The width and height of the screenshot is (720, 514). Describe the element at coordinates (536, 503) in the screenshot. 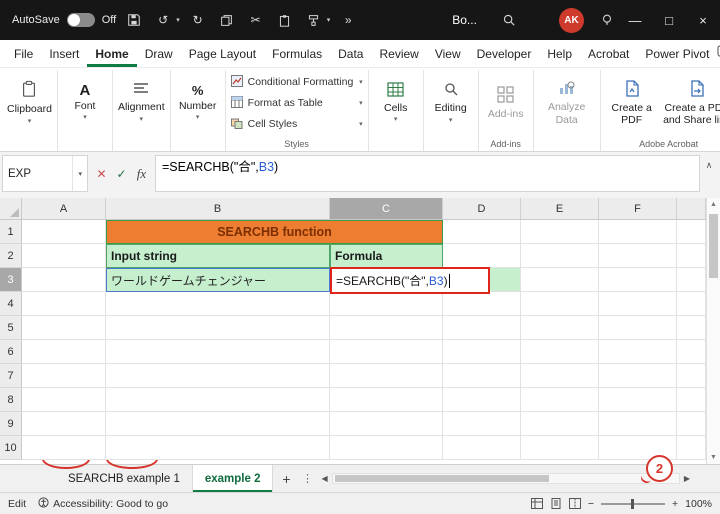

I see `normal-view-icon` at that location.